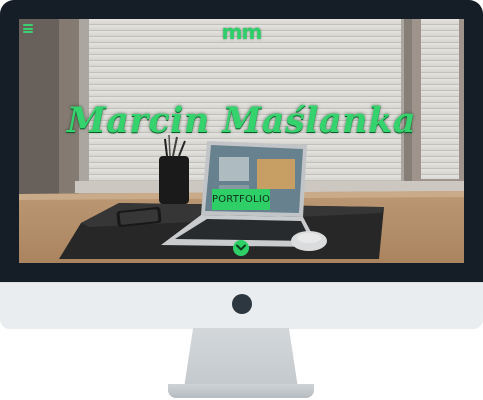  What do you see at coordinates (242, 304) in the screenshot?
I see `monitor-power-button` at bounding box center [242, 304].